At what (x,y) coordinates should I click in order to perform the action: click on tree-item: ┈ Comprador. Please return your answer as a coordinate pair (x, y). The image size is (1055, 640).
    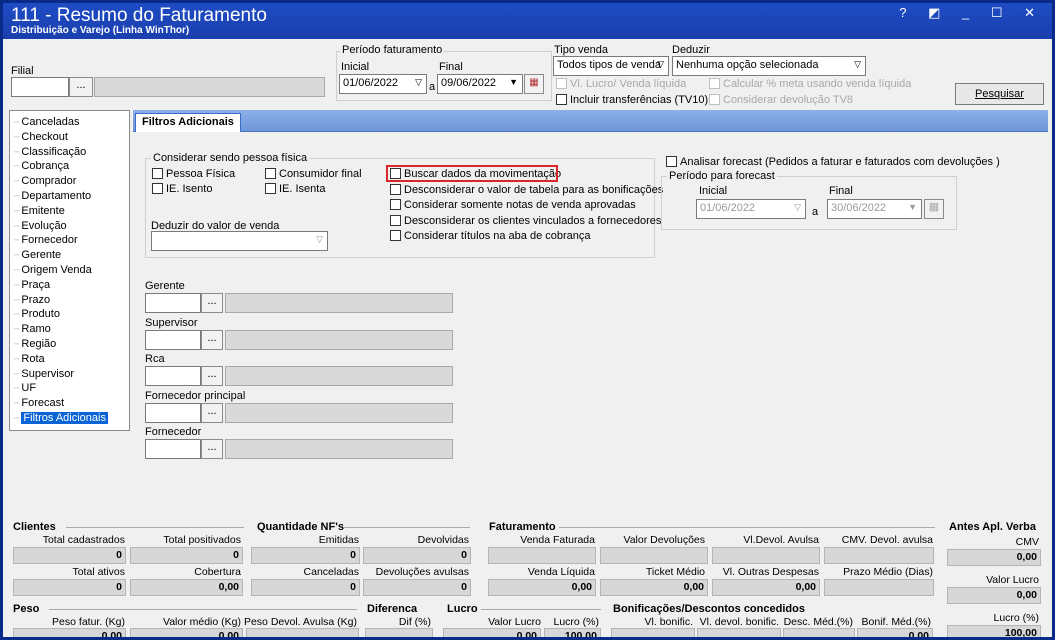
    Looking at the image, I should click on (45, 181).